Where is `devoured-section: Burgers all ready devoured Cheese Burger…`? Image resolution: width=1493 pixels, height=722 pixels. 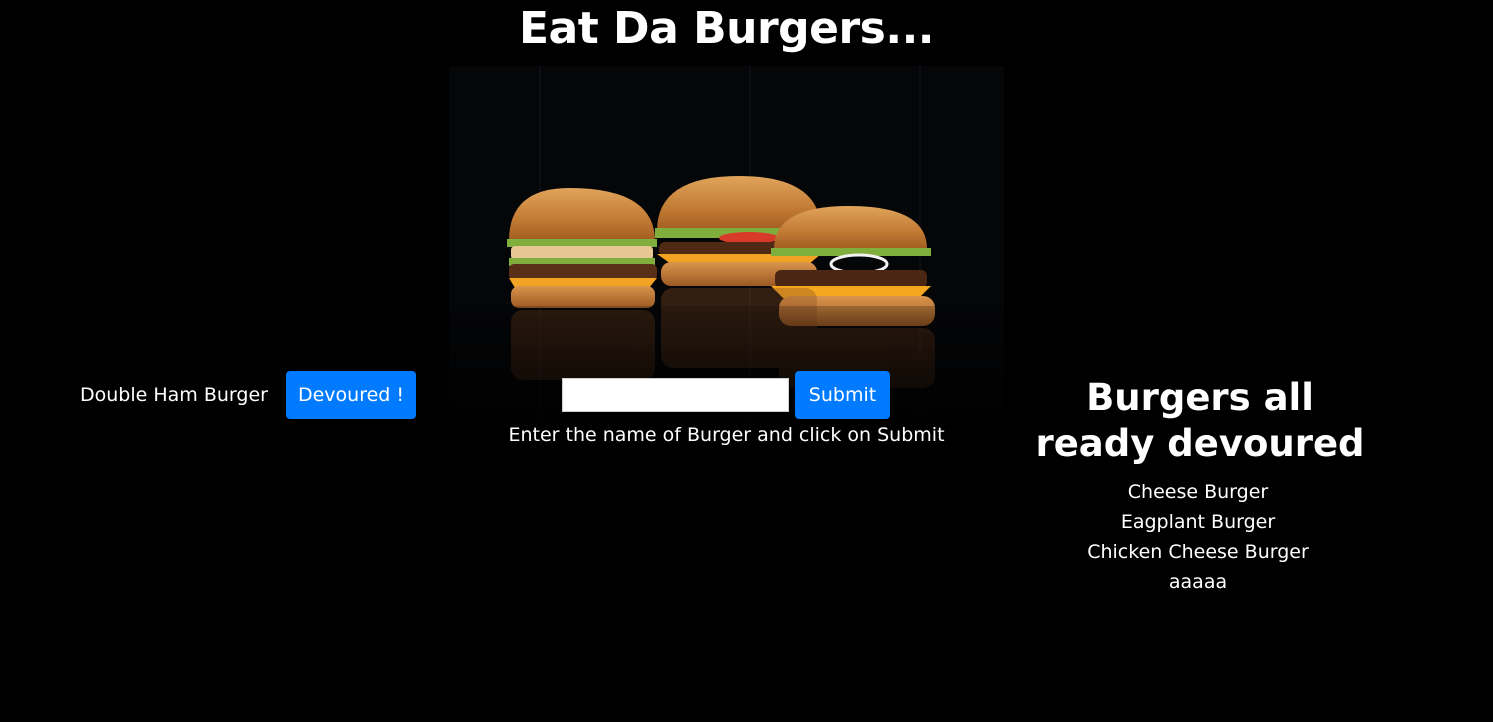 devoured-section: Burgers all ready devoured Cheese Burger… is located at coordinates (1200, 486).